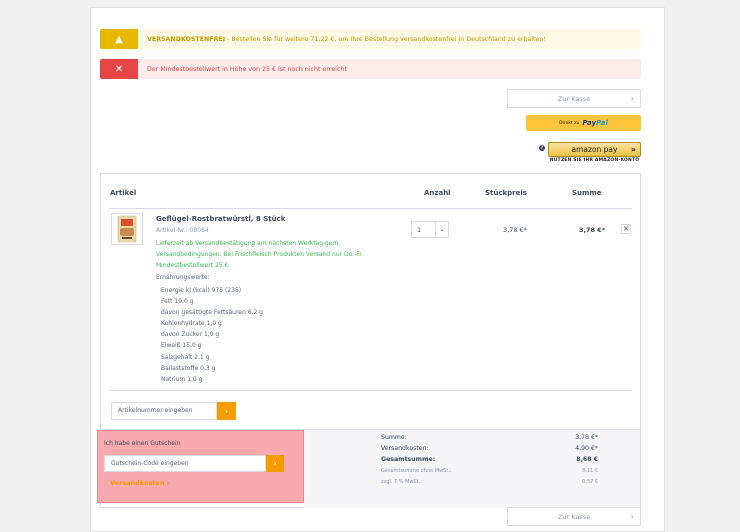  What do you see at coordinates (177, 302) in the screenshot?
I see `list-item: Fett 19,0 g` at bounding box center [177, 302].